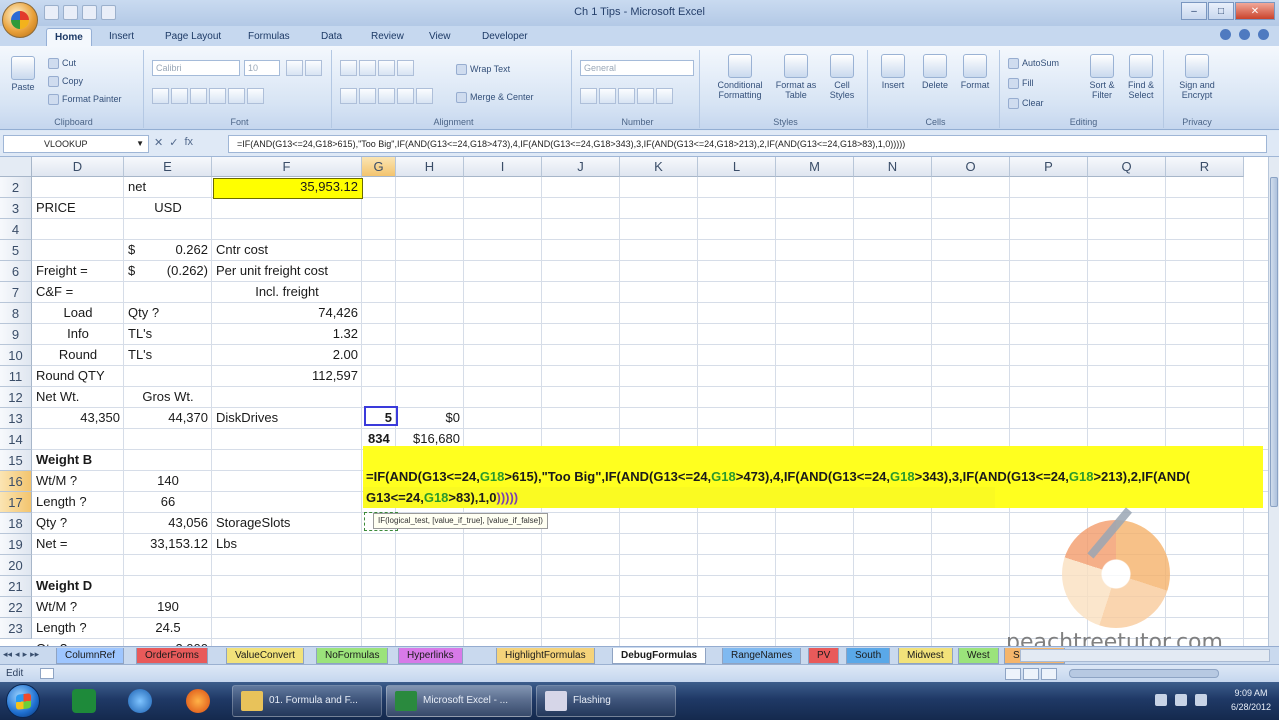  What do you see at coordinates (659, 656) in the screenshot?
I see `sheet-tab-debugformulas: DebugFormulas` at bounding box center [659, 656].